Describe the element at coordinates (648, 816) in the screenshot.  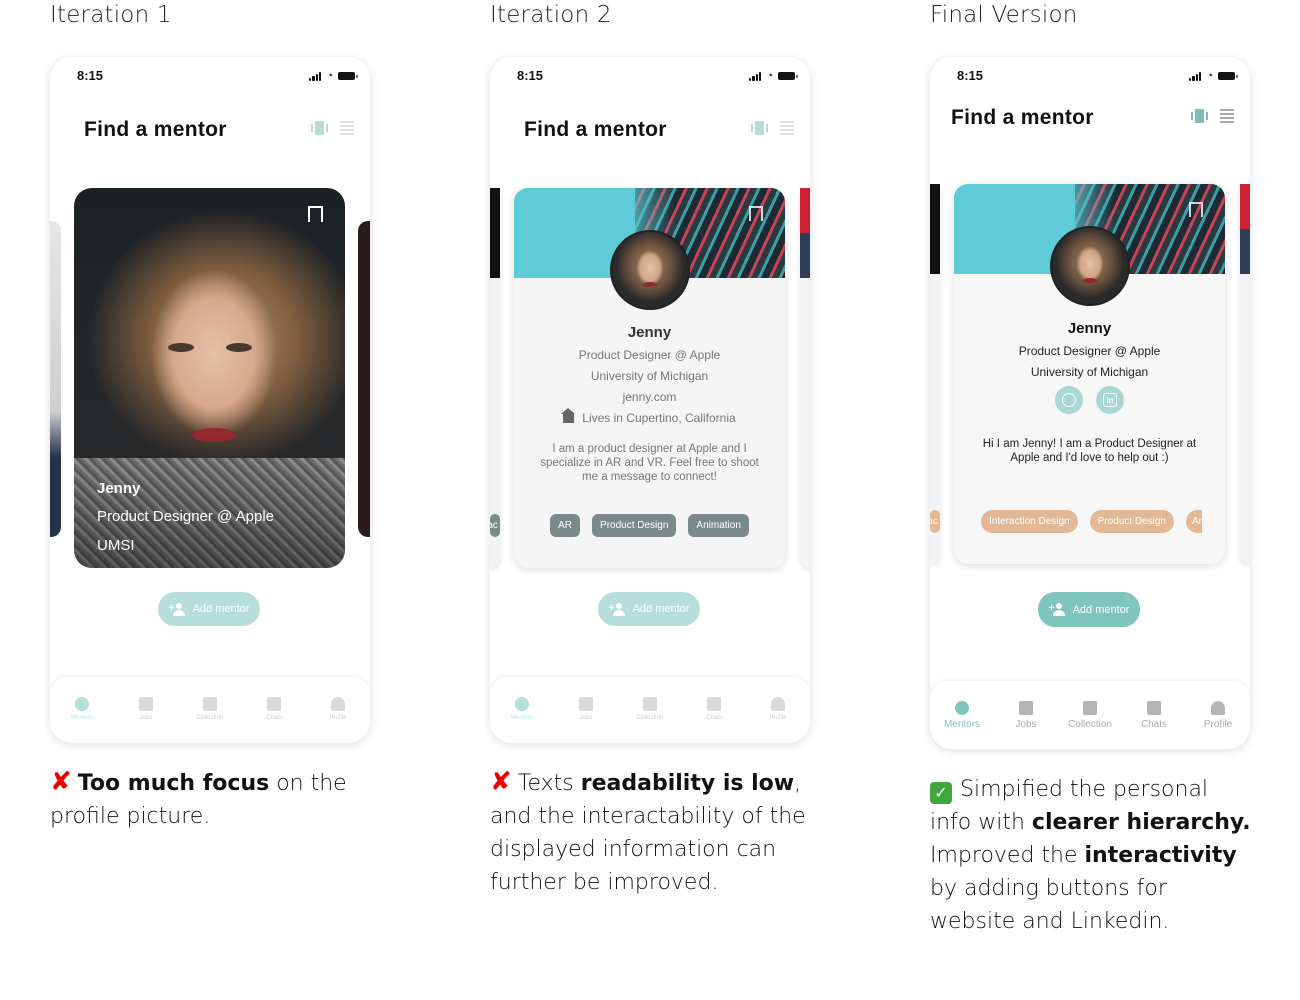
I see `caption-text: and the interactability of the` at that location.